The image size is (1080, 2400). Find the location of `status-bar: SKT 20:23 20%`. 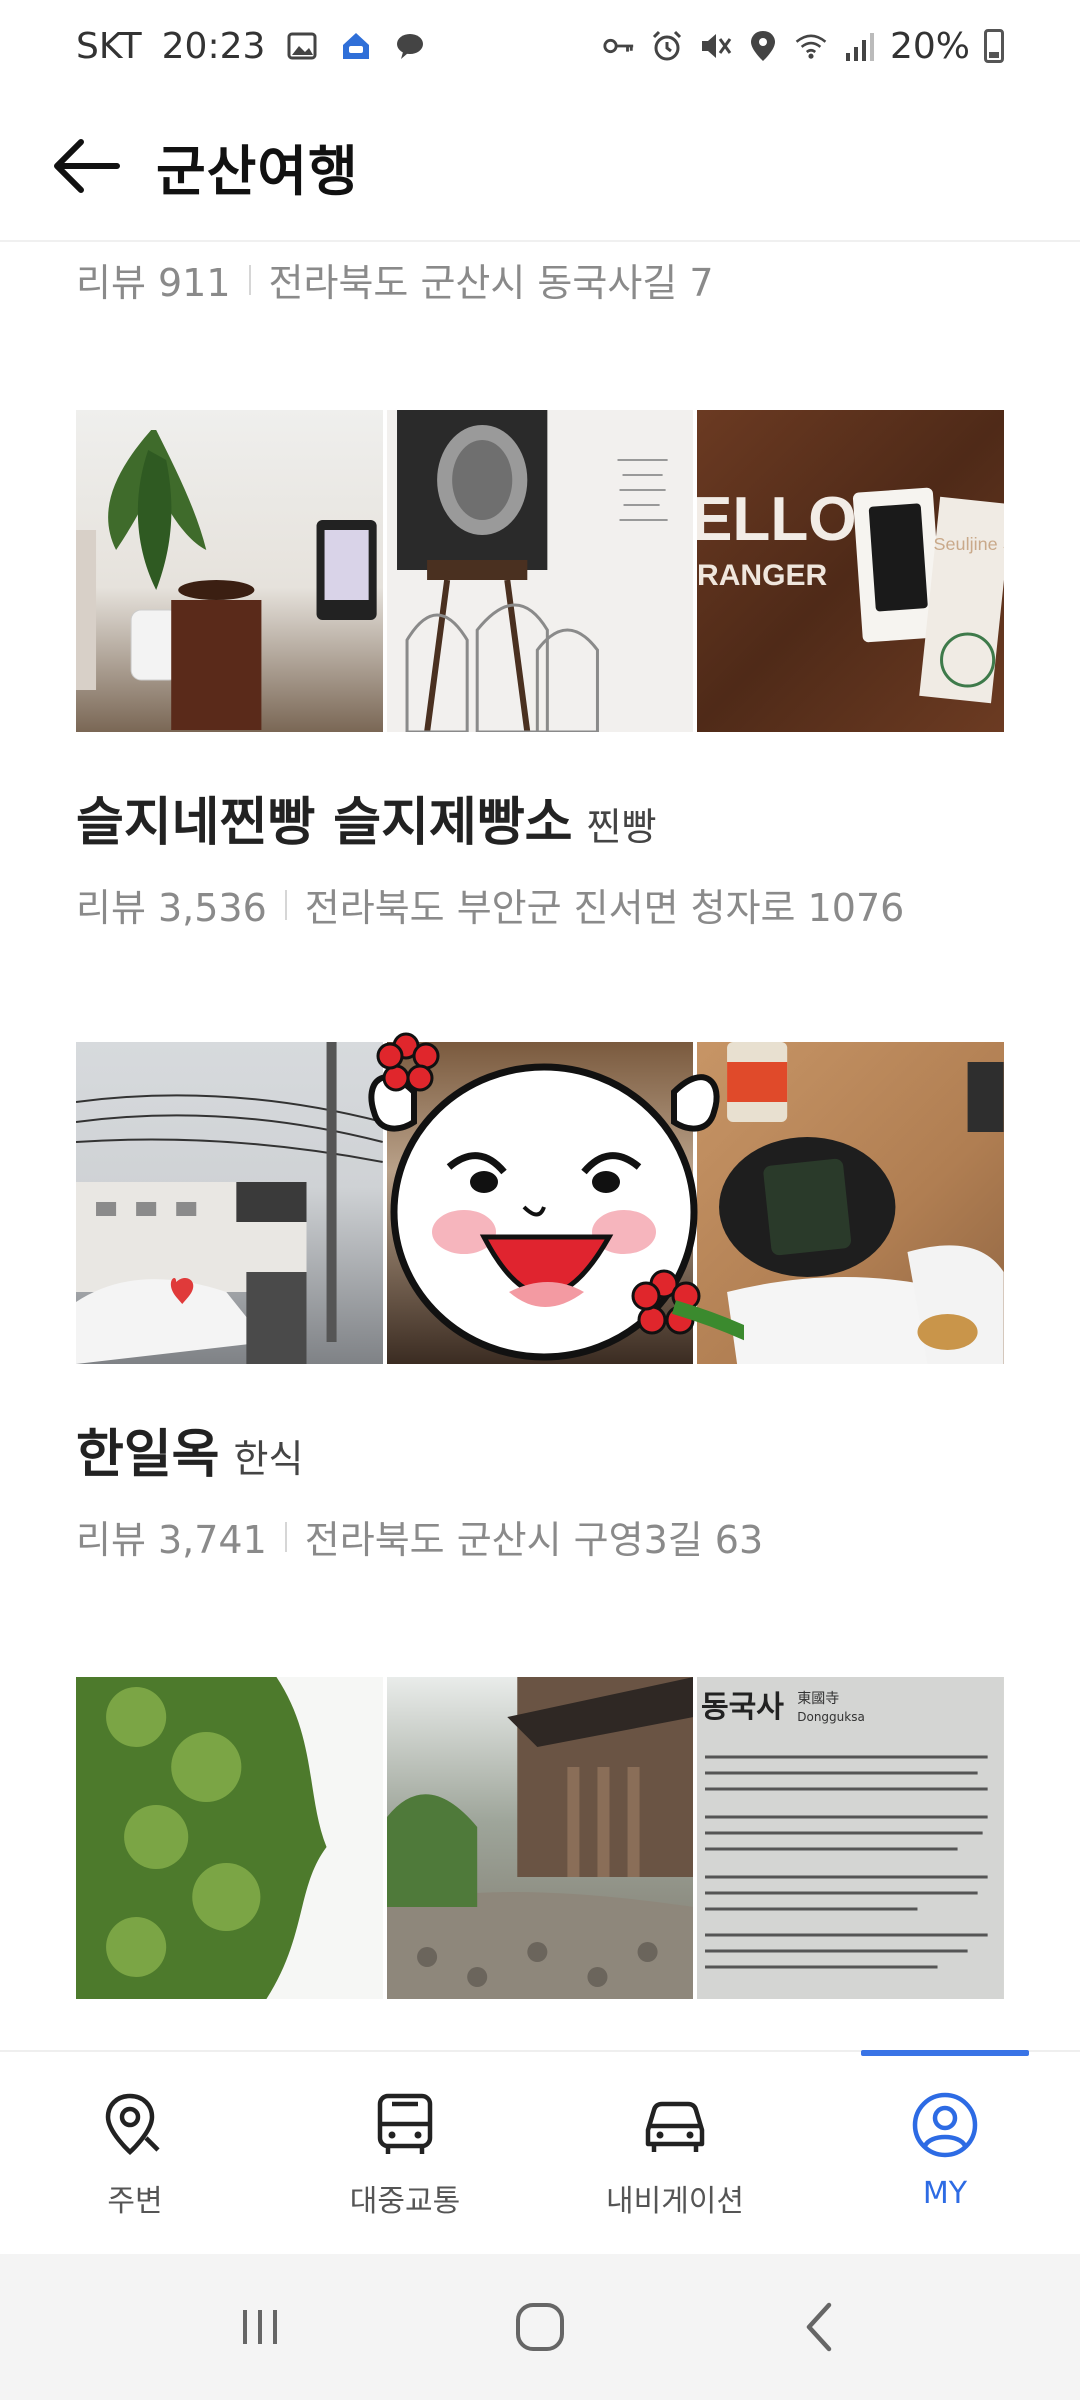

status-bar: SKT 20:23 20% is located at coordinates (540, 46).